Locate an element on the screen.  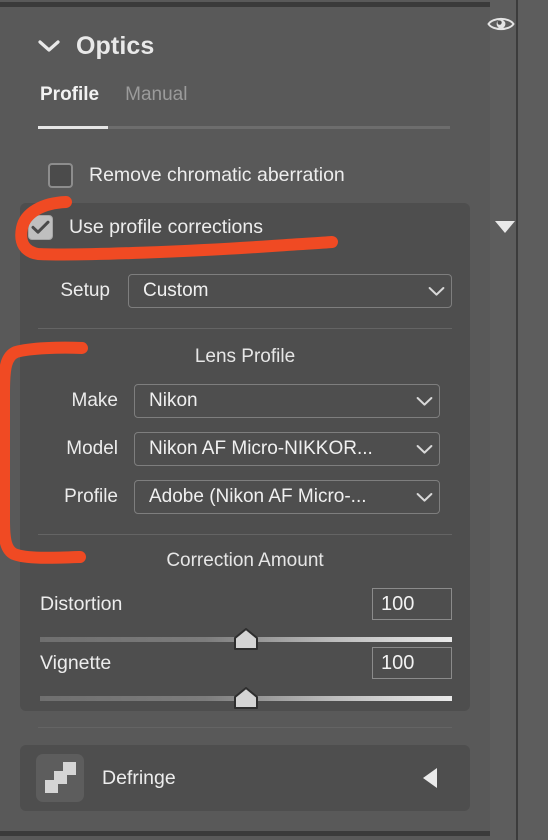
tab-profile: Profile is located at coordinates (69, 95).